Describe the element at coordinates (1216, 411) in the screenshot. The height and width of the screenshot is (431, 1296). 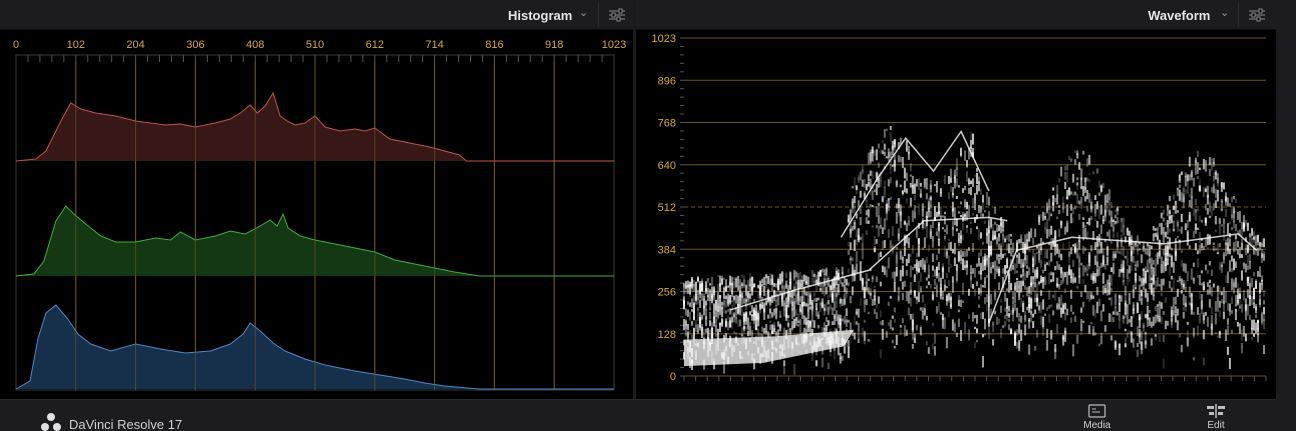
I see `edit-timeline-icon` at that location.